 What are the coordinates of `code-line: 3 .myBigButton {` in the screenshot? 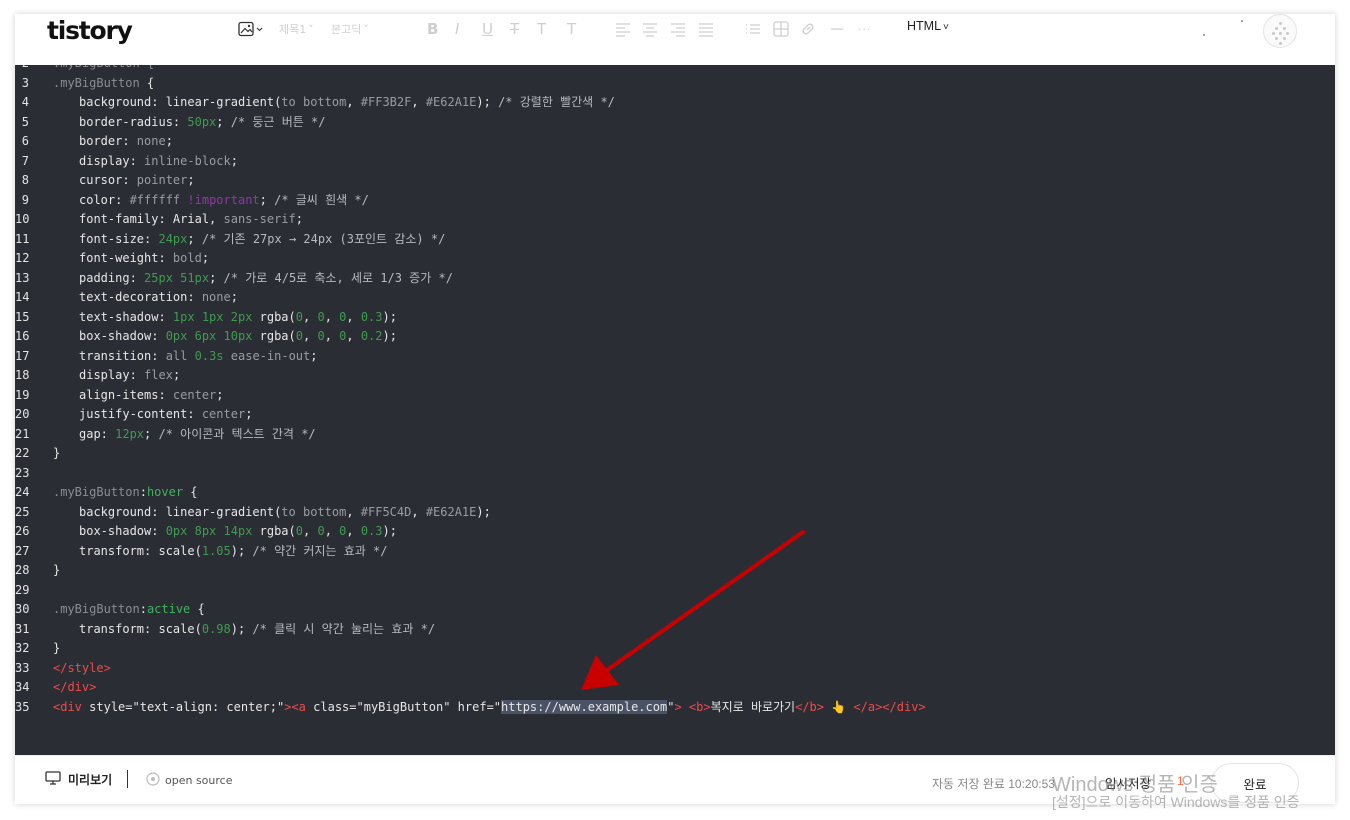 It's located at (675, 84).